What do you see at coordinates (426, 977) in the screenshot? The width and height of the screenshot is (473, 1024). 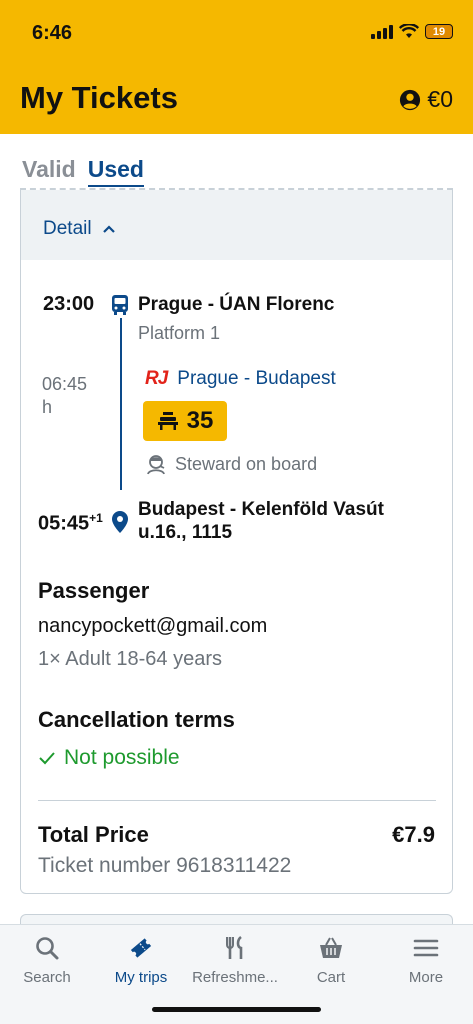 I see `tab-more-label: More` at bounding box center [426, 977].